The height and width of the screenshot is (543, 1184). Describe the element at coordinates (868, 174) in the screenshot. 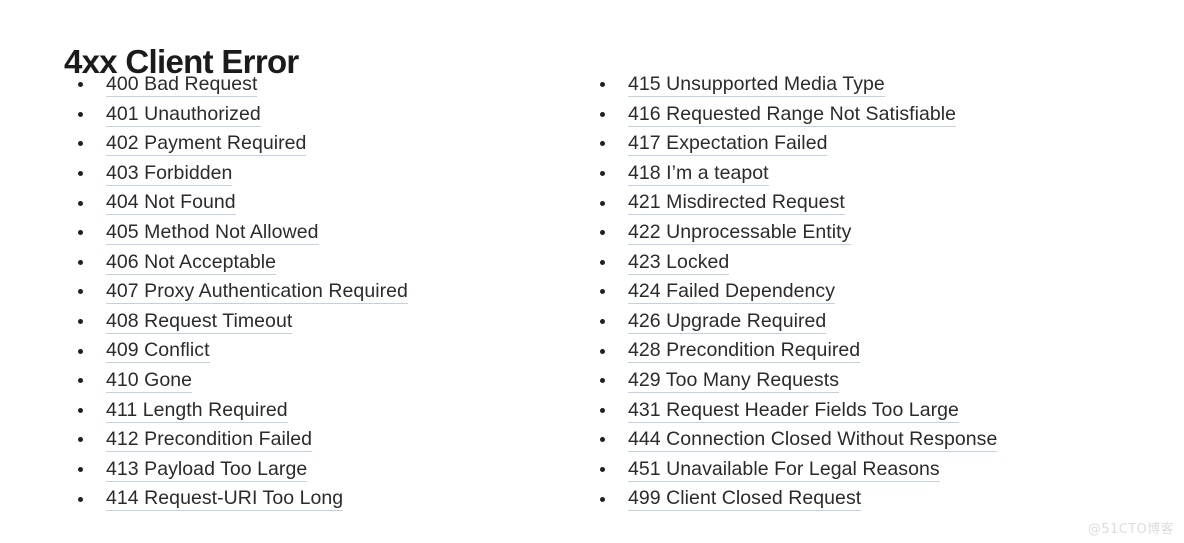

I see `list-item: 418 I’m a teapot` at that location.